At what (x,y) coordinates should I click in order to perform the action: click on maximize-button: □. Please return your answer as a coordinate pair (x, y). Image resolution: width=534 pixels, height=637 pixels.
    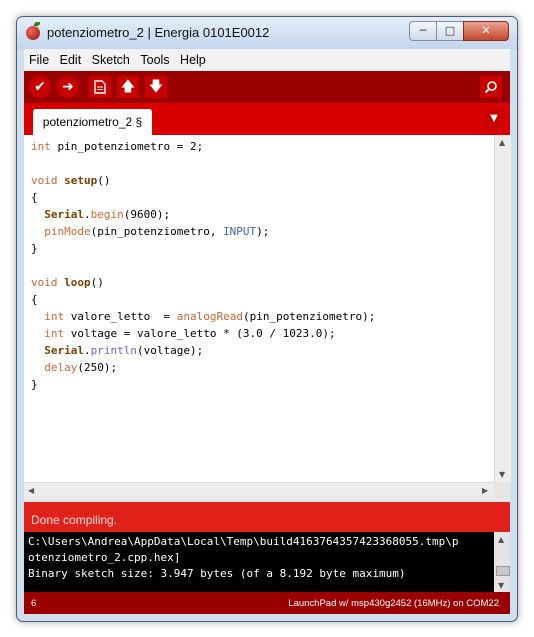
    Looking at the image, I should click on (450, 31).